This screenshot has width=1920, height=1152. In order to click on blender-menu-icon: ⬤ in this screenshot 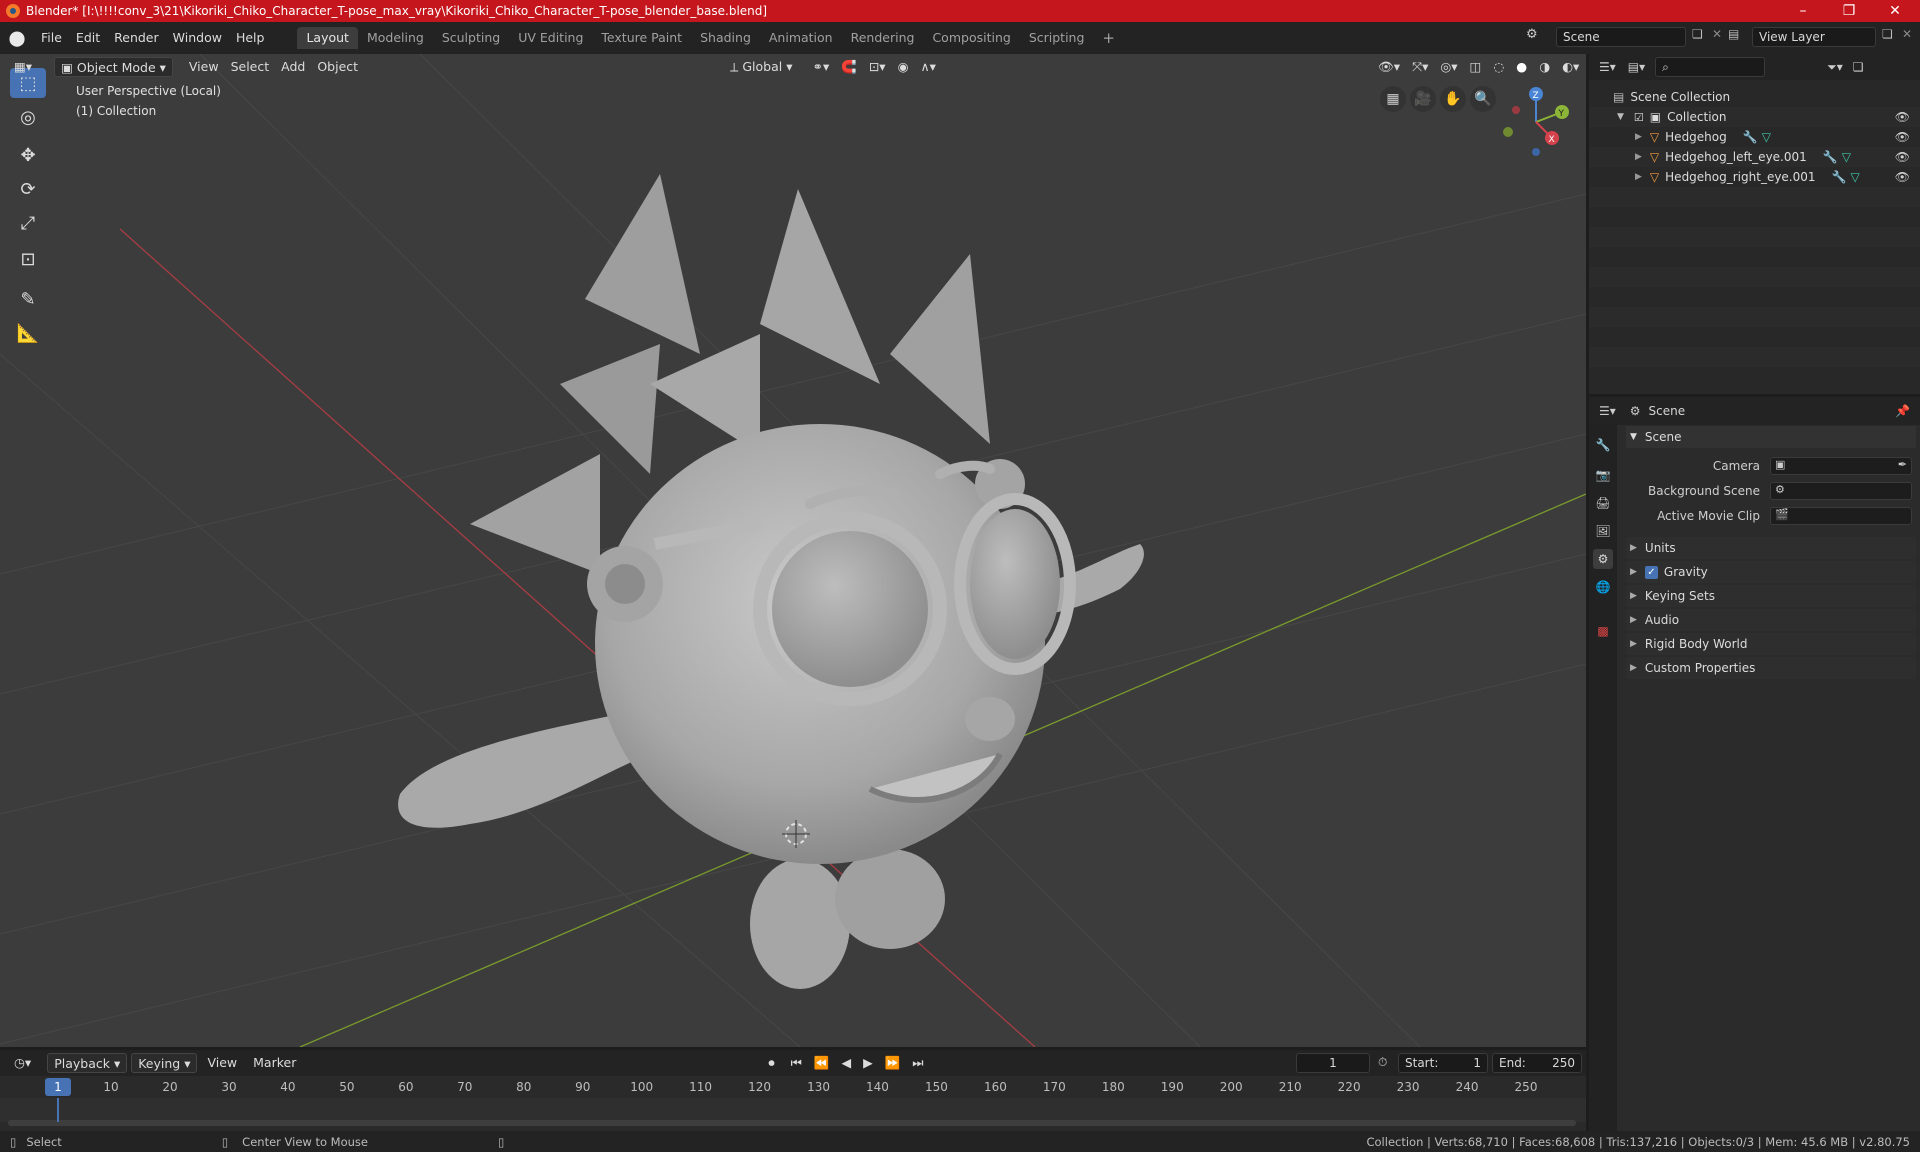, I will do `click(17, 38)`.